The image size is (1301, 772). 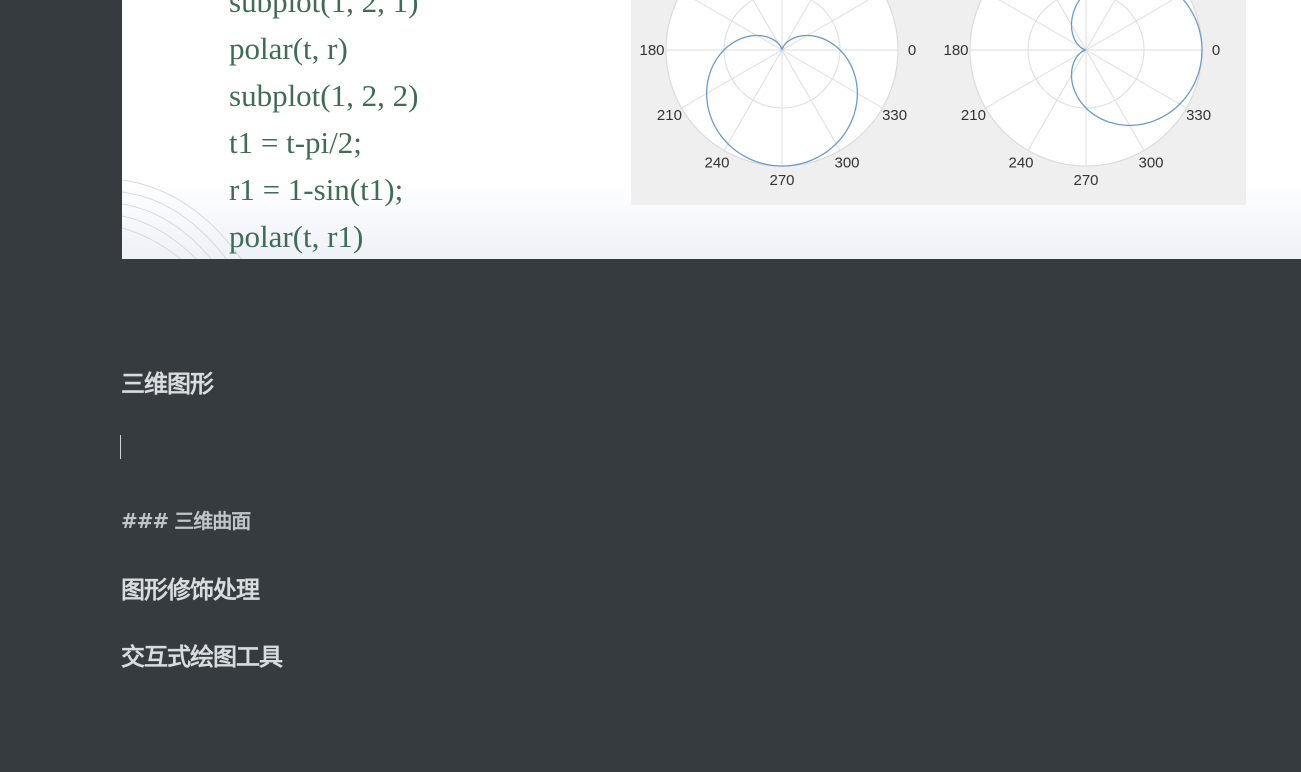 I want to click on text-cursor, so click(x=120, y=447).